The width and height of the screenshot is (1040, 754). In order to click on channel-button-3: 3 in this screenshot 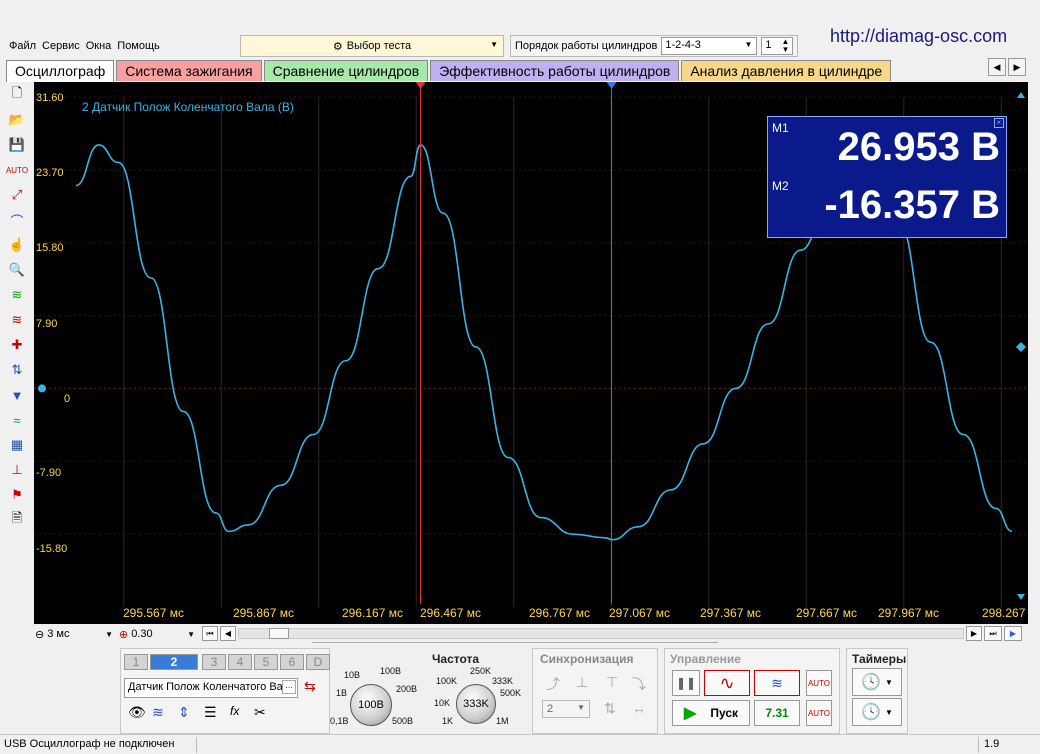, I will do `click(214, 662)`.